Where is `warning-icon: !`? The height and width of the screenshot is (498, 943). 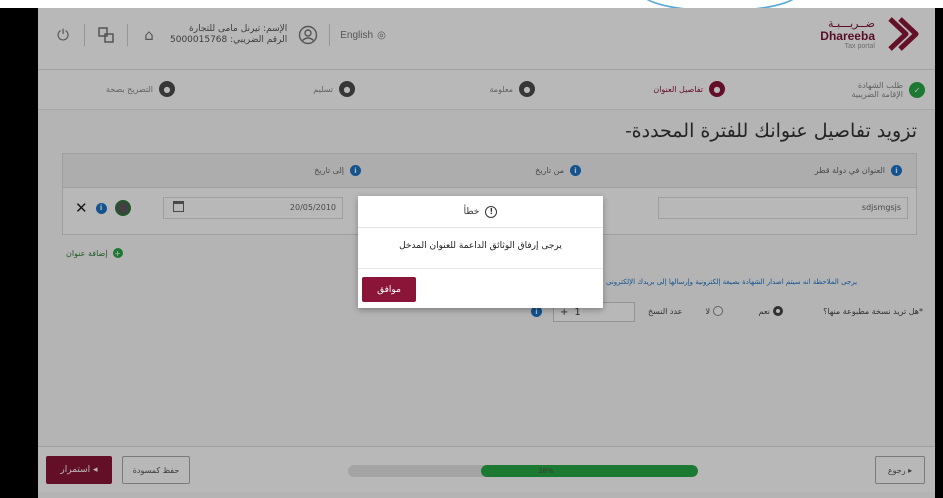 warning-icon: ! is located at coordinates (491, 211).